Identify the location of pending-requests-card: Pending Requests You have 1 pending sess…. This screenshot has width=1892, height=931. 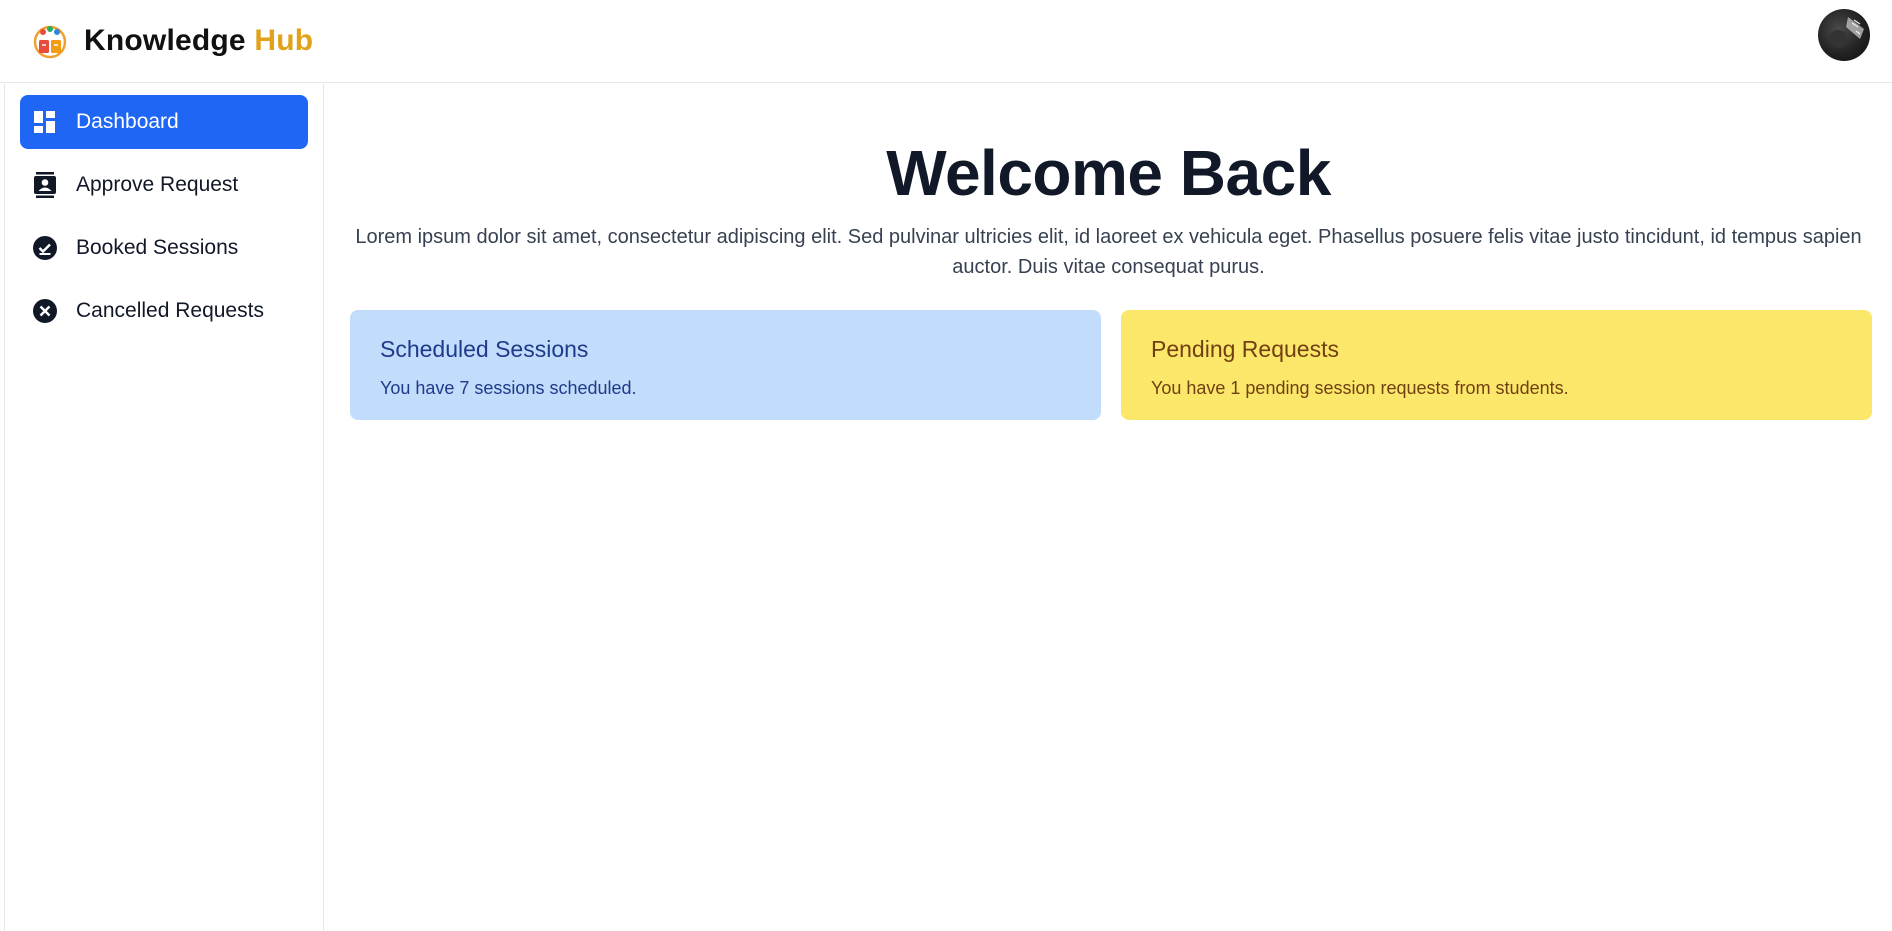
(1496, 365).